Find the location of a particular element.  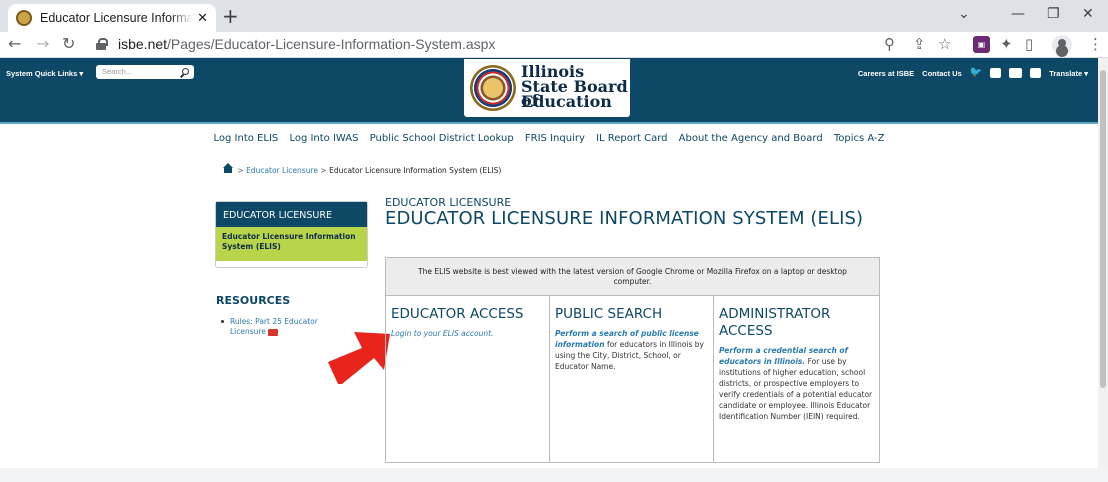

tab-search-chevron-icon: ⌄ is located at coordinates (964, 14).